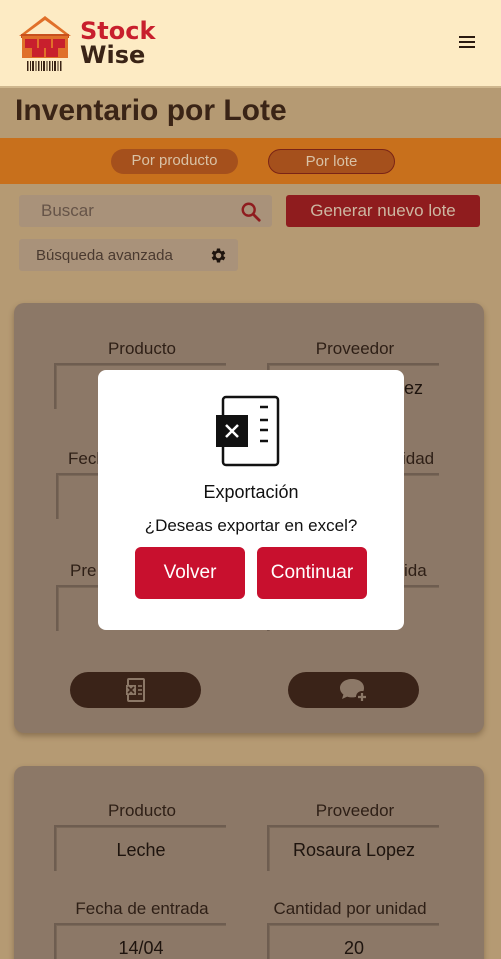 This screenshot has height=959, width=501. I want to click on warehouse-logo-icon, so click(45, 43).